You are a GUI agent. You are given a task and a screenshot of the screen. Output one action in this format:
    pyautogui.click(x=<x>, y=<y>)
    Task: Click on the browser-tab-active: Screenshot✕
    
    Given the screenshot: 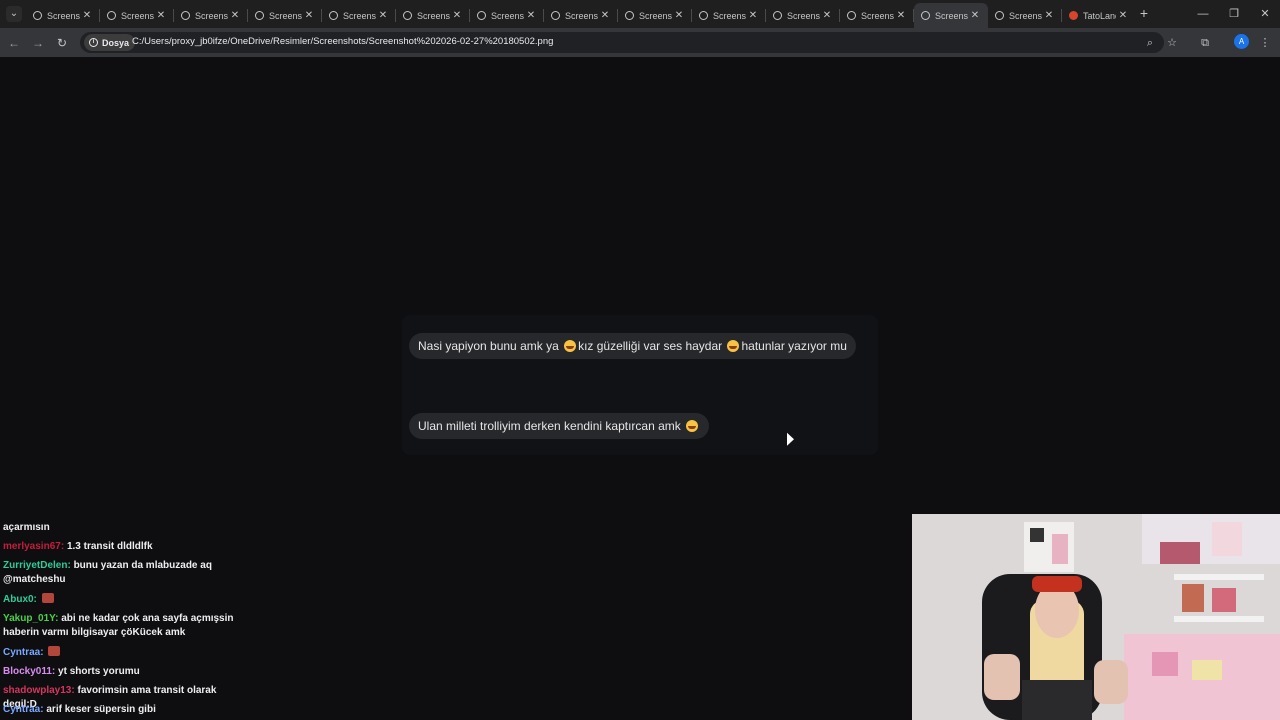 What is the action you would take?
    pyautogui.click(x=951, y=15)
    